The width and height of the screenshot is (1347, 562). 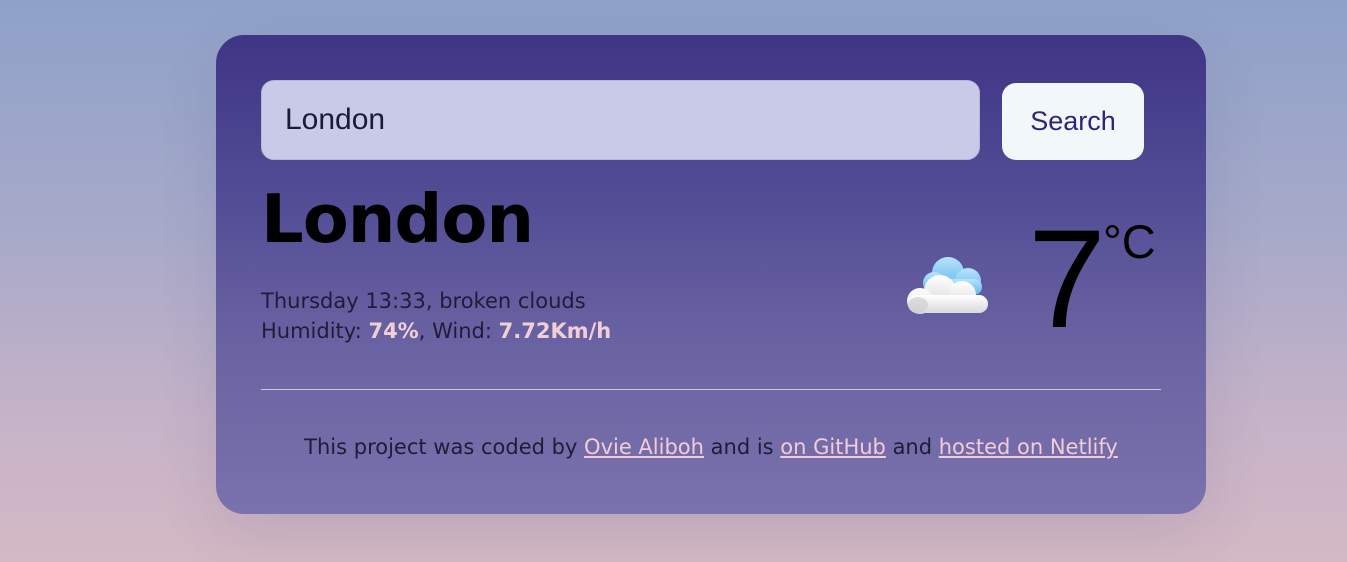 I want to click on netlify-link: hosted on Netlify, so click(x=1028, y=447).